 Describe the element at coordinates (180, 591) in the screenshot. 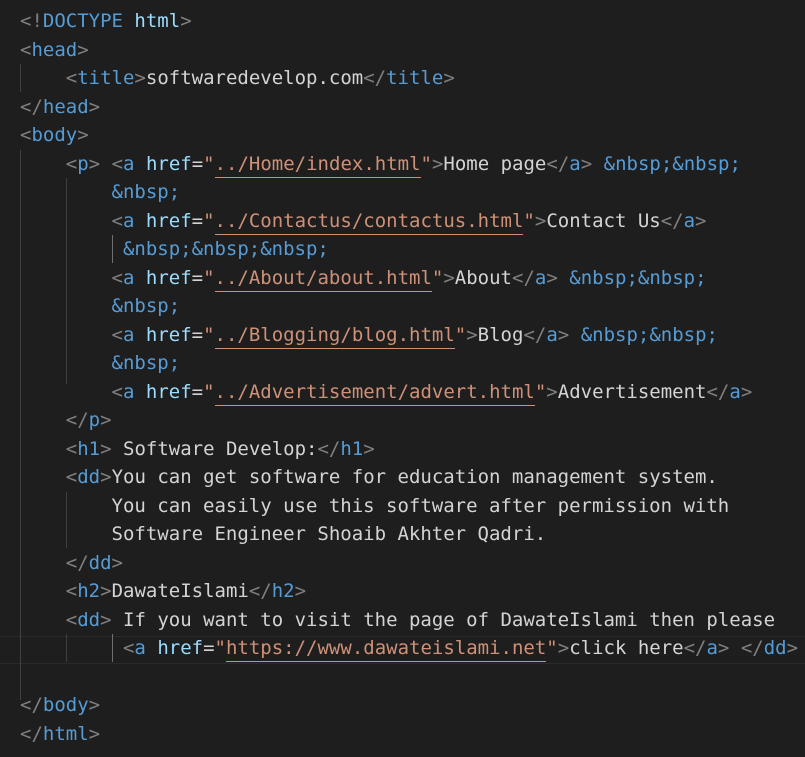

I see `code-token: DawateIslami` at that location.